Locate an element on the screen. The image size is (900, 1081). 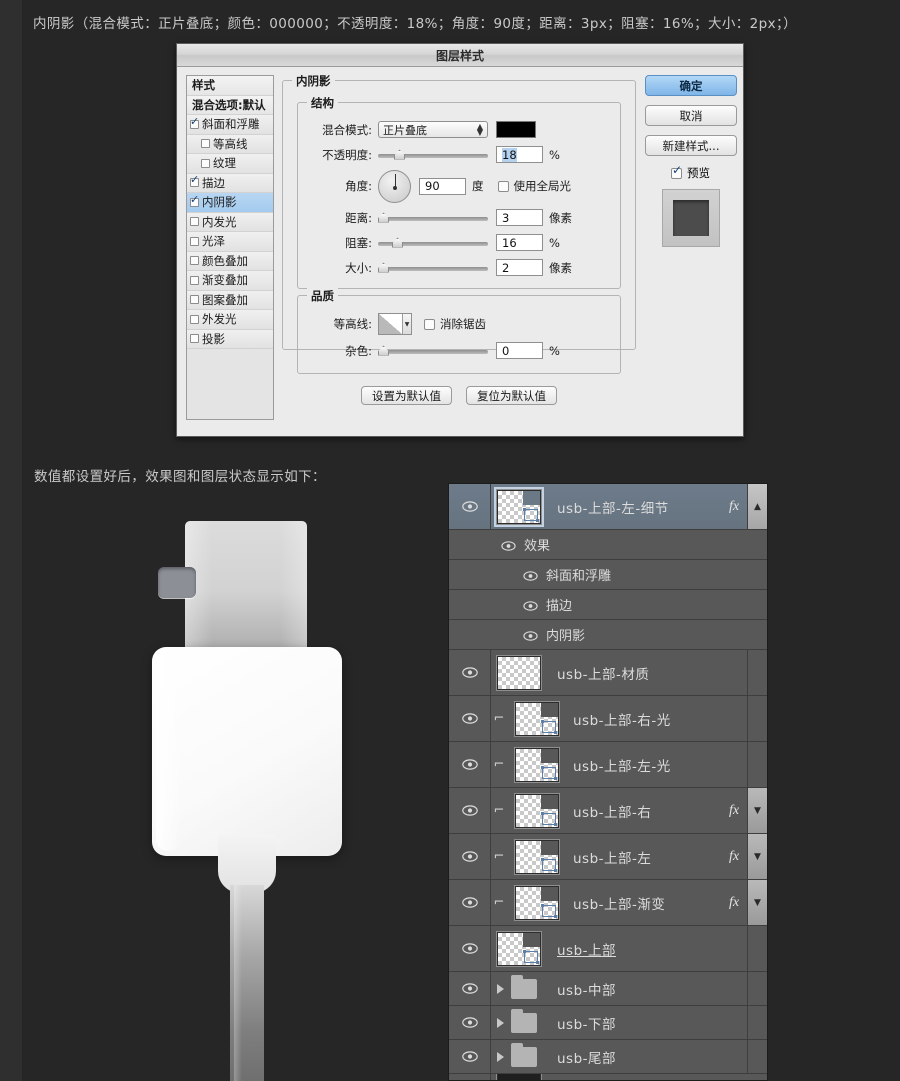
cancel-button: 取消 is located at coordinates (691, 115).